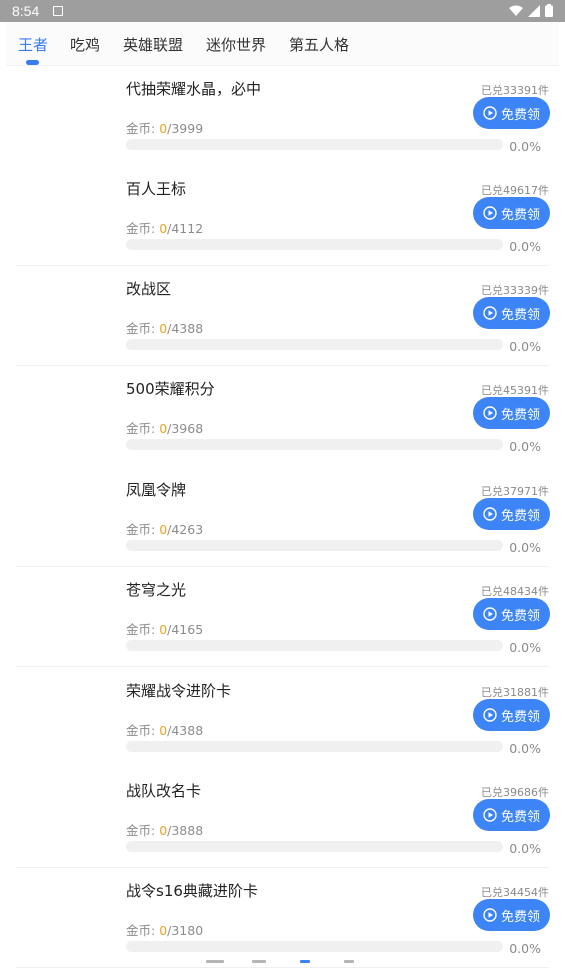 The image size is (565, 968). What do you see at coordinates (185, 128) in the screenshot?
I see `coin-total: /3999` at bounding box center [185, 128].